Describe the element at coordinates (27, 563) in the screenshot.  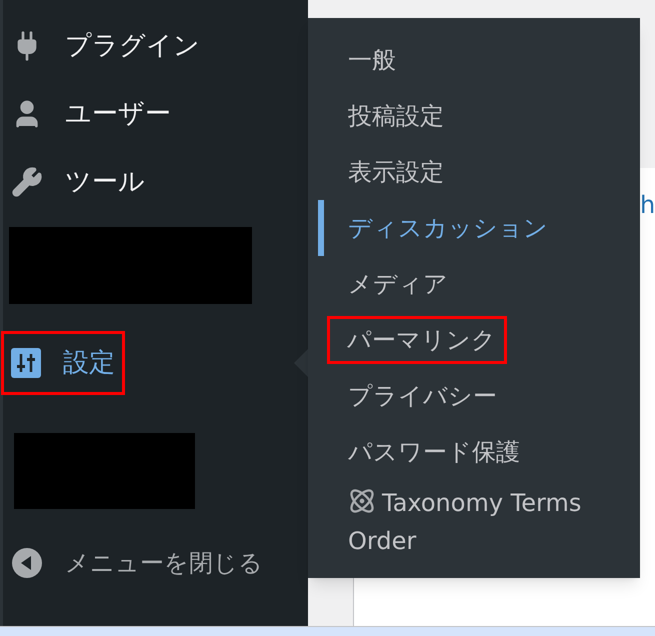
I see `collapse-icon` at that location.